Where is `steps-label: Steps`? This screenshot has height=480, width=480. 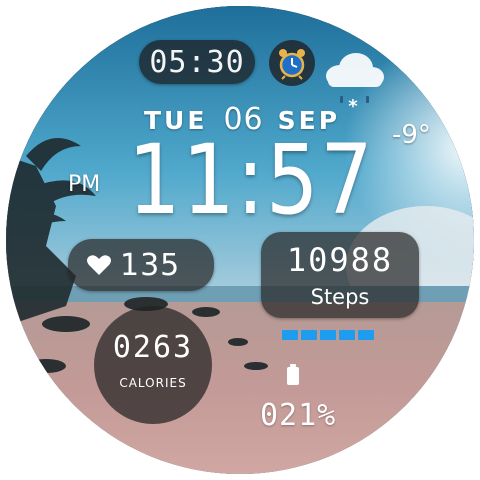
steps-label: Steps is located at coordinates (340, 297).